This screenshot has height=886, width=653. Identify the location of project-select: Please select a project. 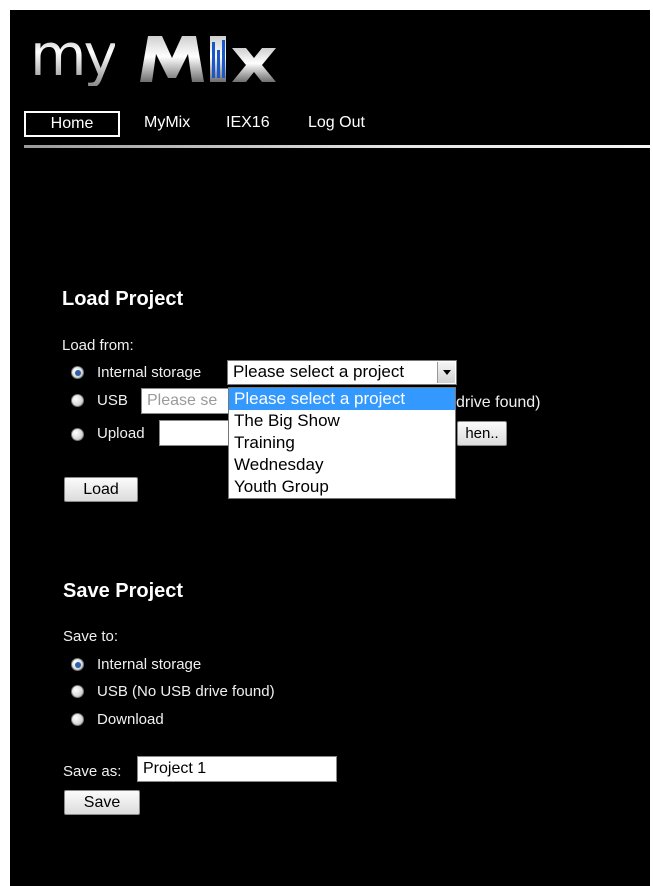
(342, 372).